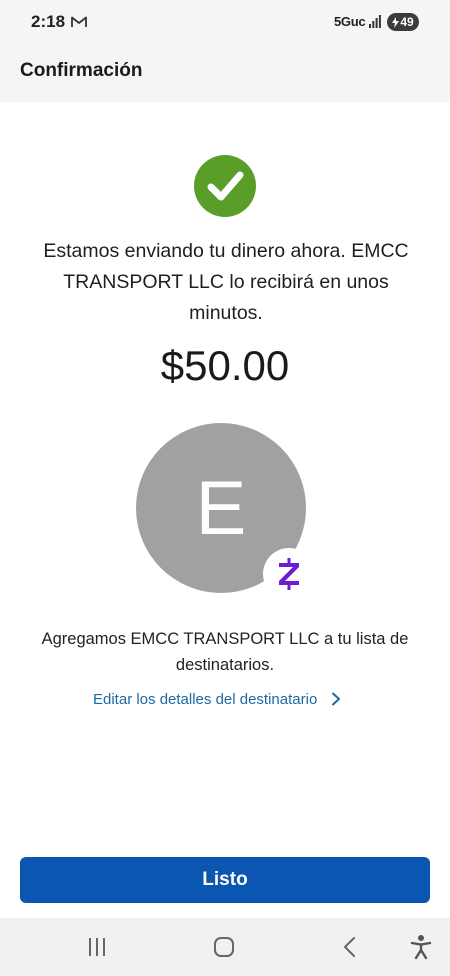  Describe the element at coordinates (79, 21) in the screenshot. I see `gmail-icon` at that location.